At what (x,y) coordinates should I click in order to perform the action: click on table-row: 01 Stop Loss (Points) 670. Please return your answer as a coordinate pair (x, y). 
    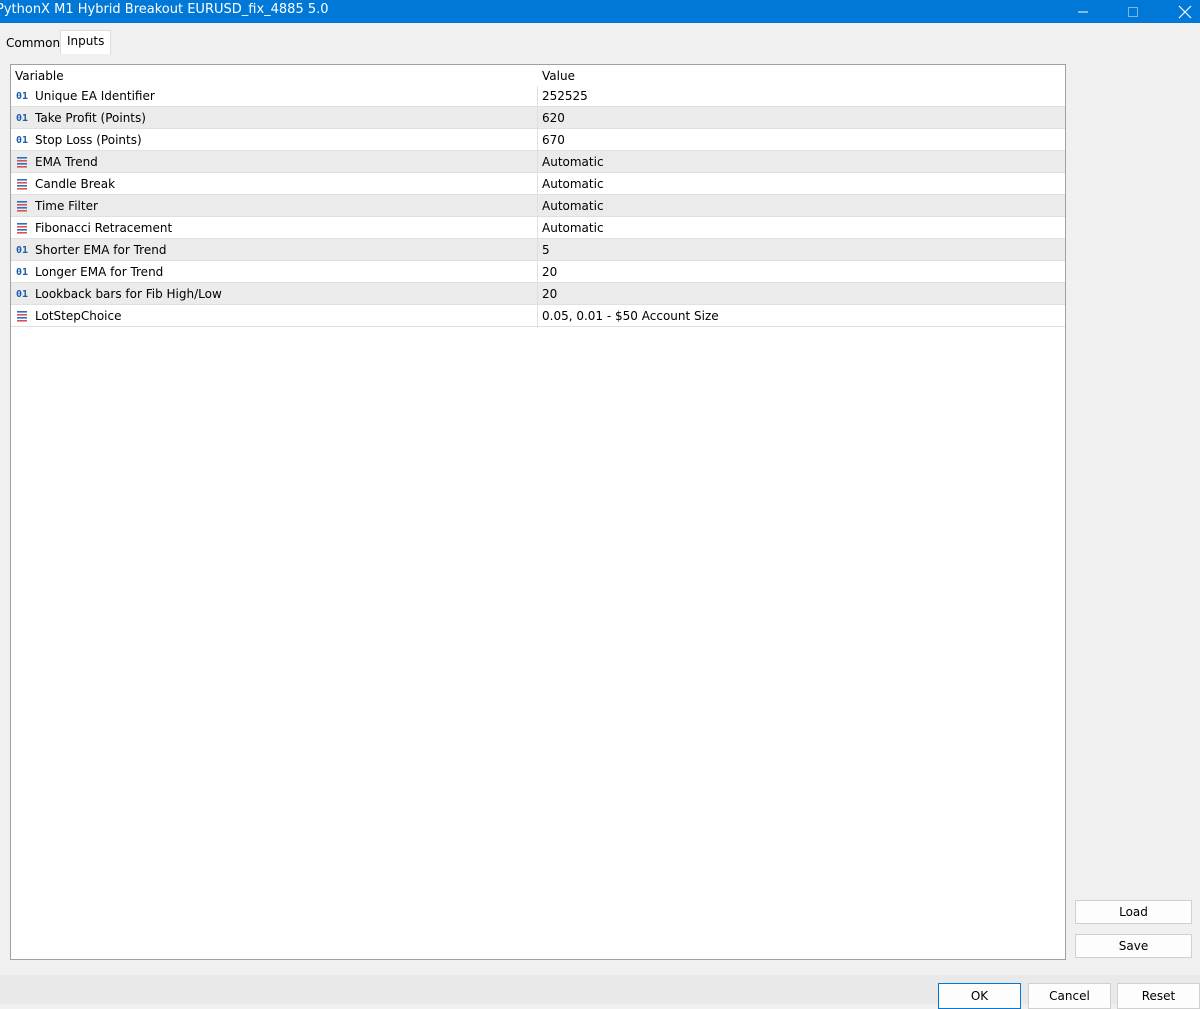
    Looking at the image, I should click on (538, 140).